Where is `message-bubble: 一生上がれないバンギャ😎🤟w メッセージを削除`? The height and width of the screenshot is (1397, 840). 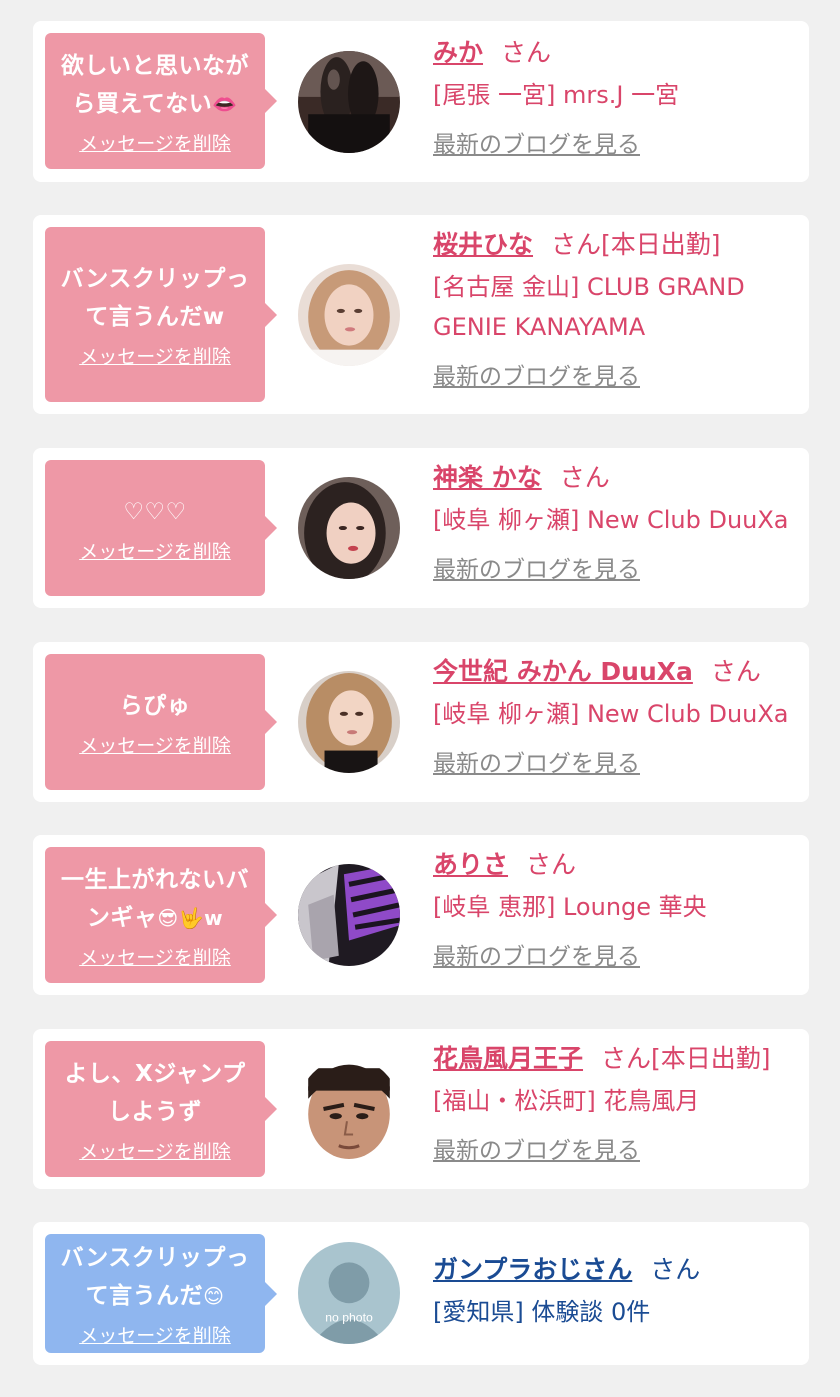
message-bubble: 一生上がれないバンギャ😎🤟w メッセージを削除 is located at coordinates (161, 915).